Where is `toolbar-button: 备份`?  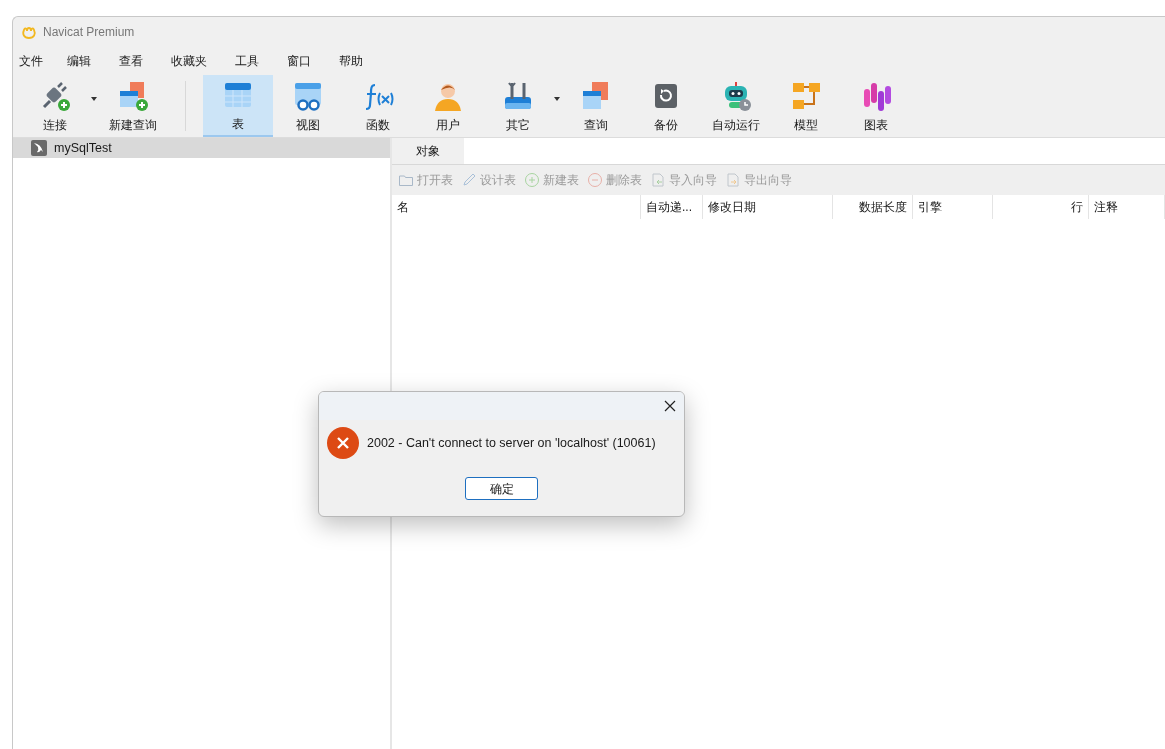
toolbar-button: 备份 is located at coordinates (666, 106).